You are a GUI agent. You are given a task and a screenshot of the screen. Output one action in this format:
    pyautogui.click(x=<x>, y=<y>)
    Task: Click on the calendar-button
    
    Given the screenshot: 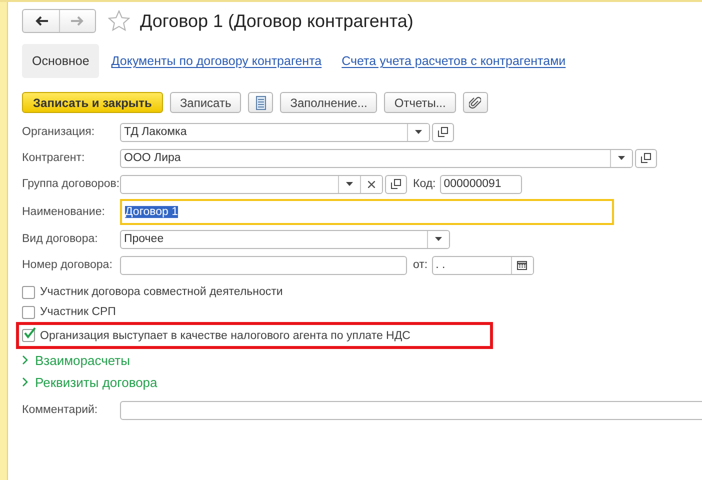 What is the action you would take?
    pyautogui.click(x=521, y=265)
    